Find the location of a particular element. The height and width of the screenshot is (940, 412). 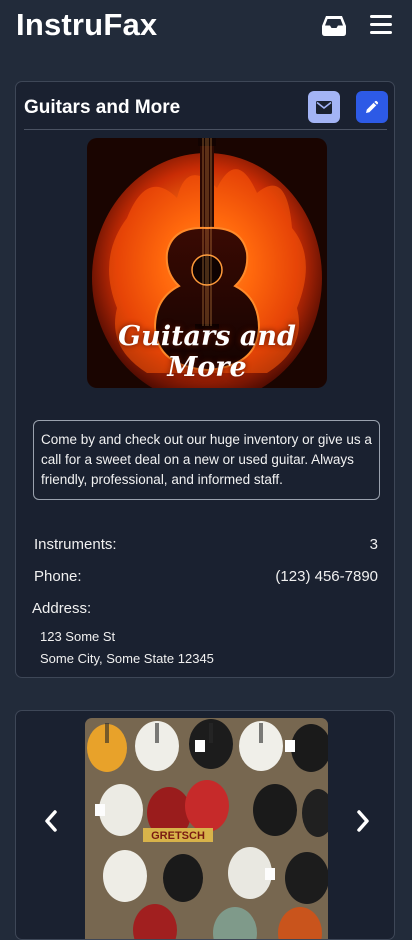

menu-button is located at coordinates (381, 25).